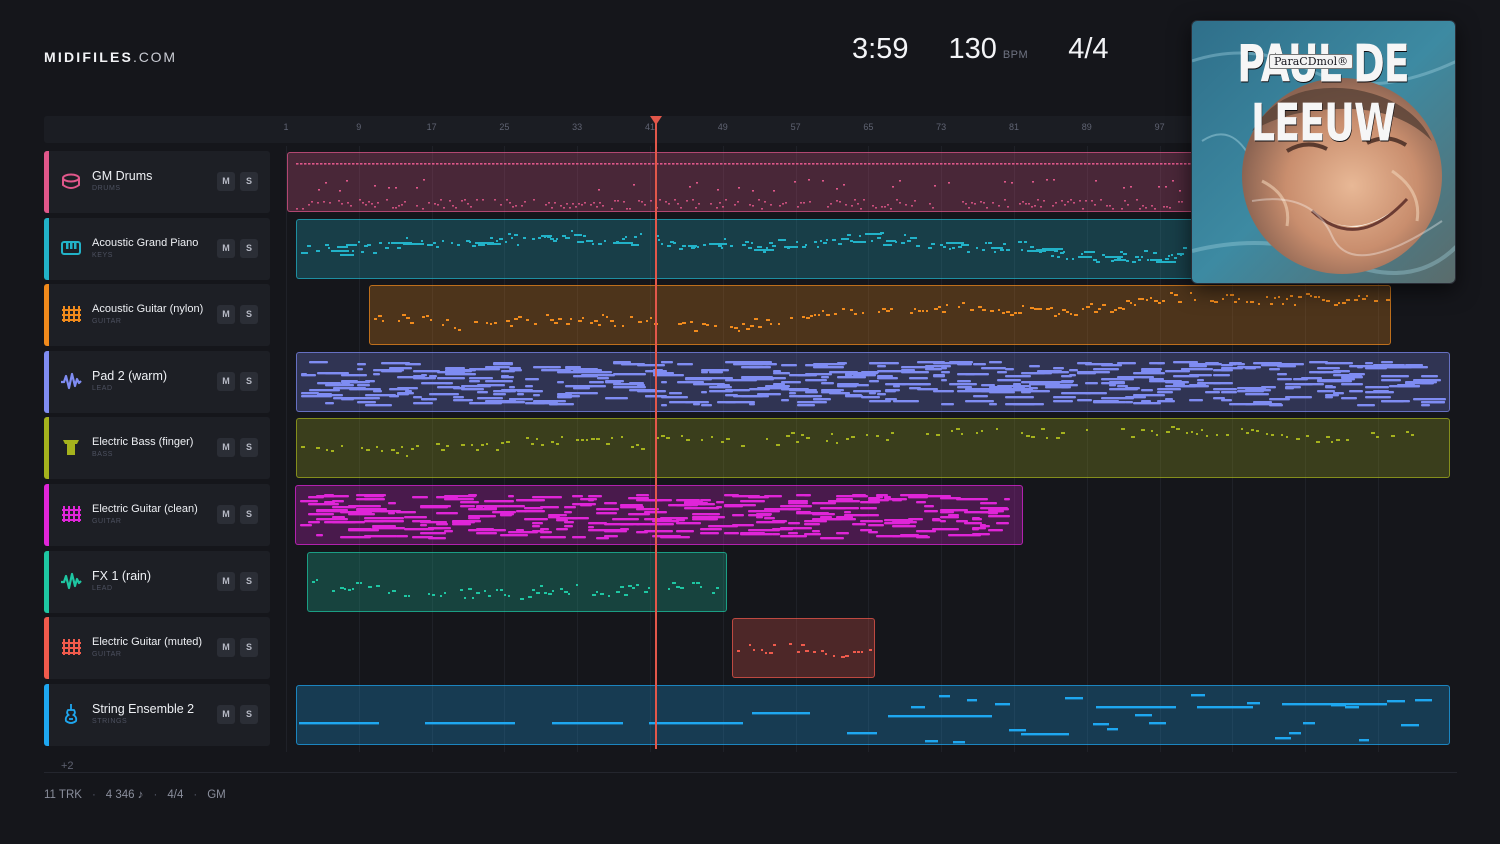  What do you see at coordinates (130, 375) in the screenshot?
I see `track-name: Pad 2 (warm)` at bounding box center [130, 375].